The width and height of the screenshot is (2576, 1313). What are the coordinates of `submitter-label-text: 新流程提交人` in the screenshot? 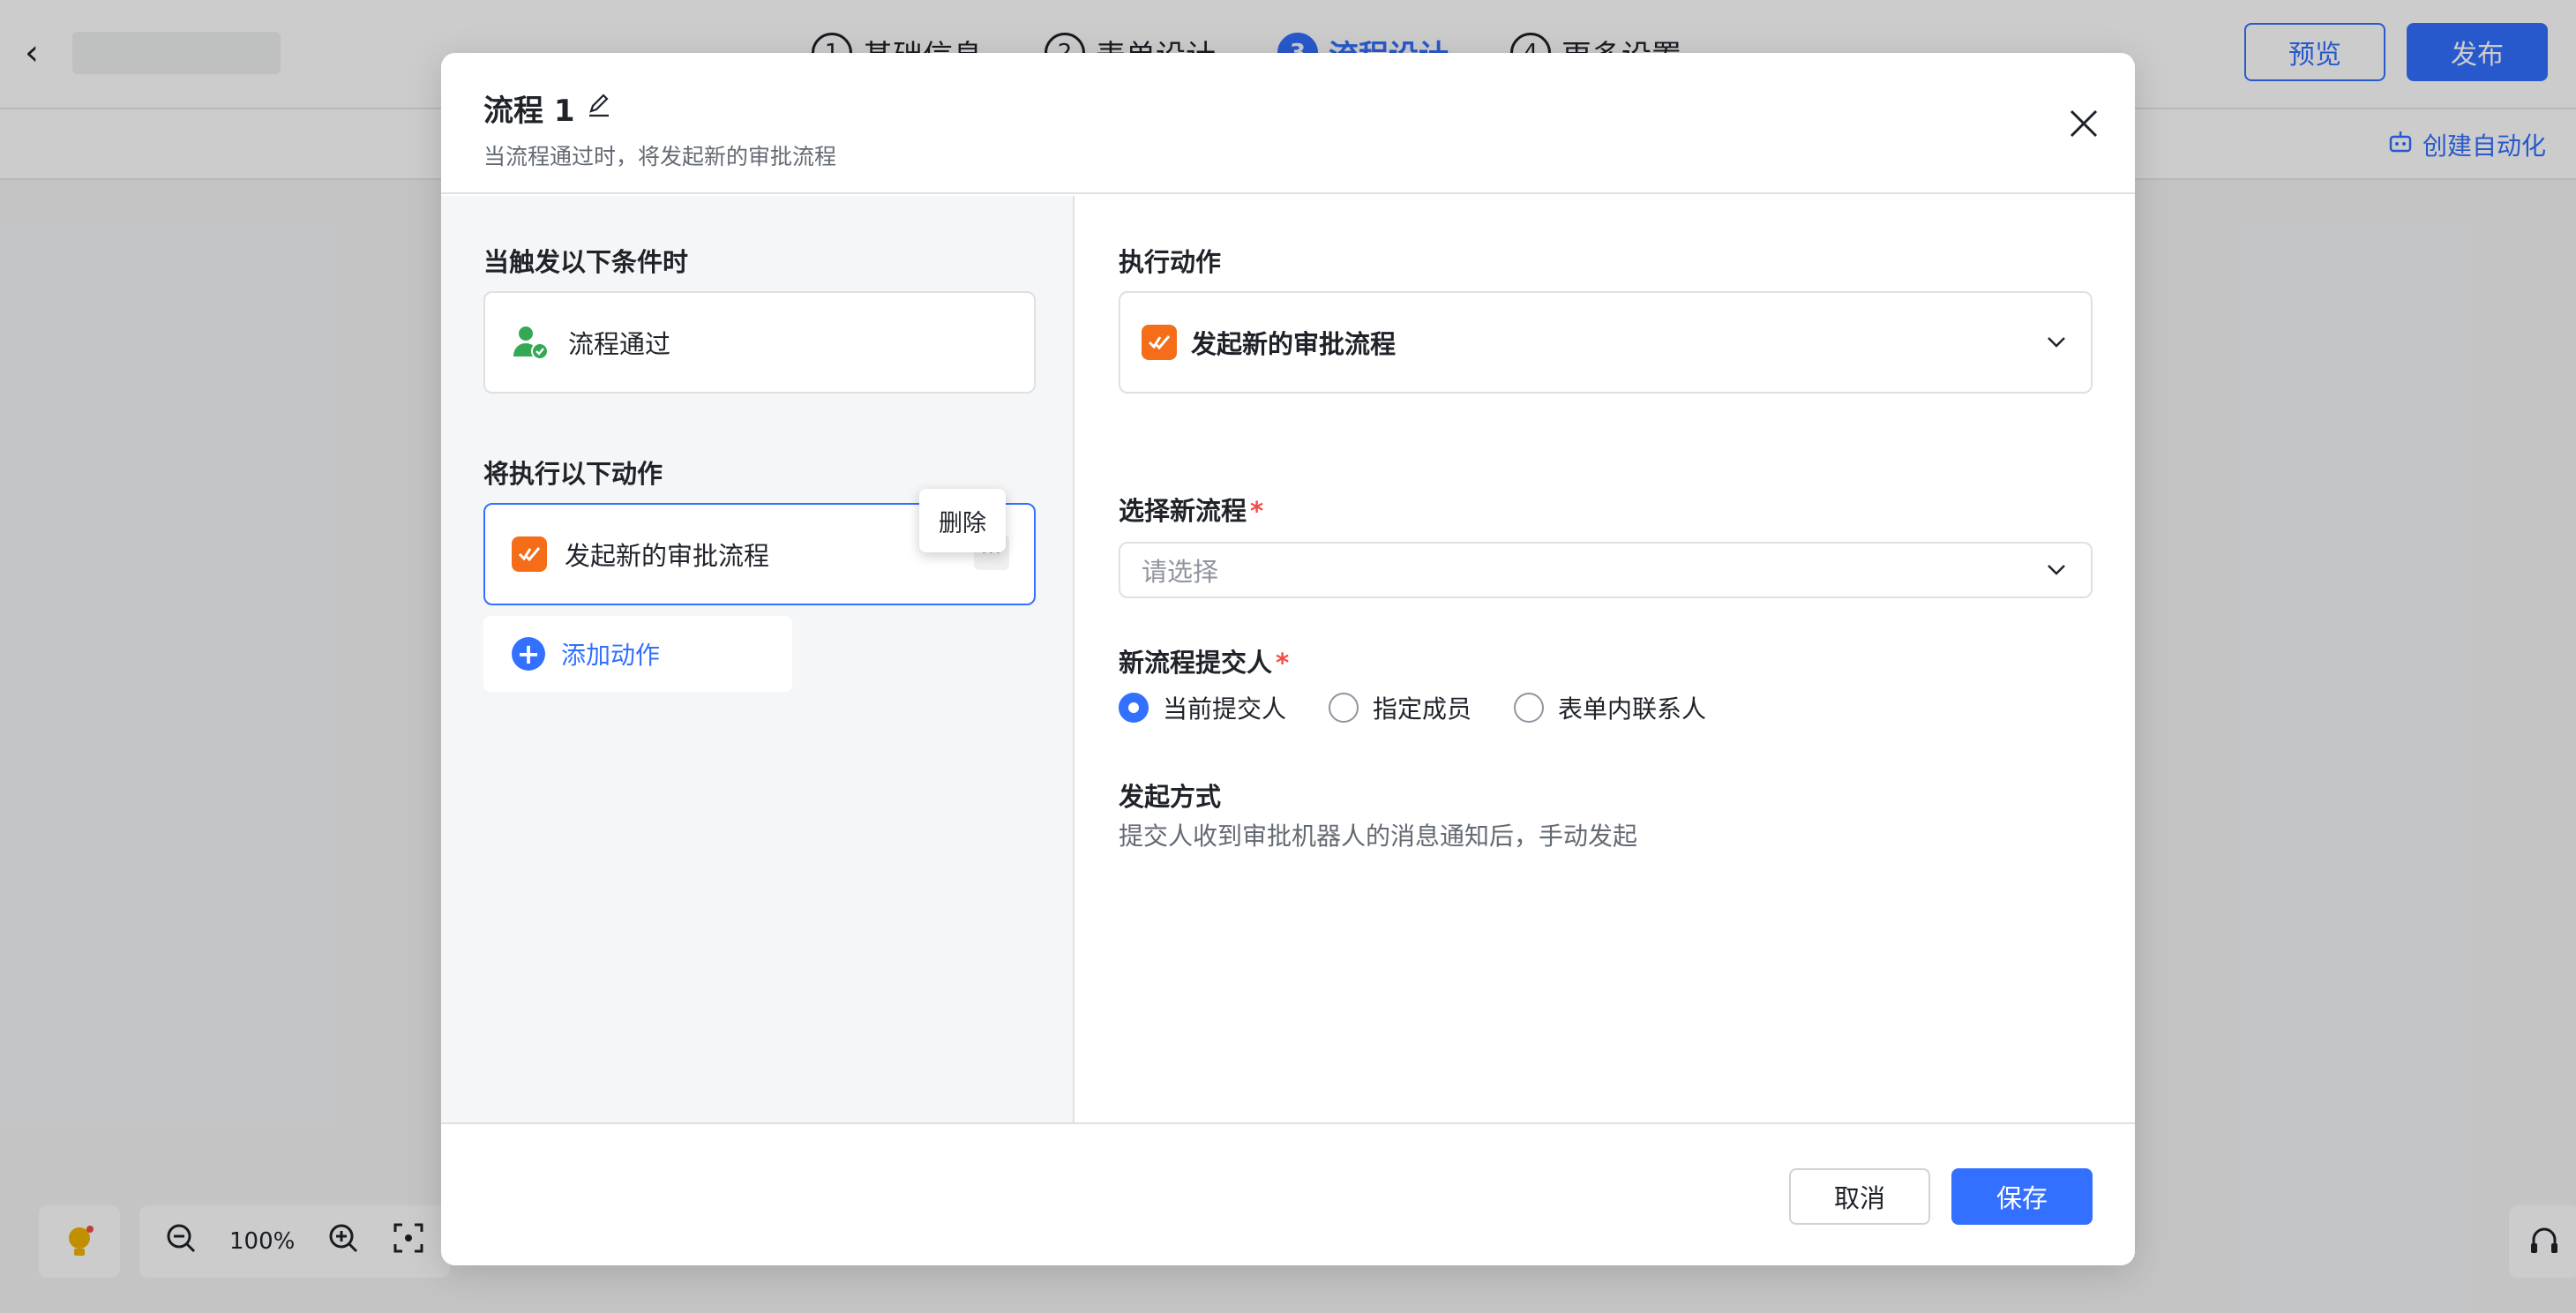 It's located at (1196, 663).